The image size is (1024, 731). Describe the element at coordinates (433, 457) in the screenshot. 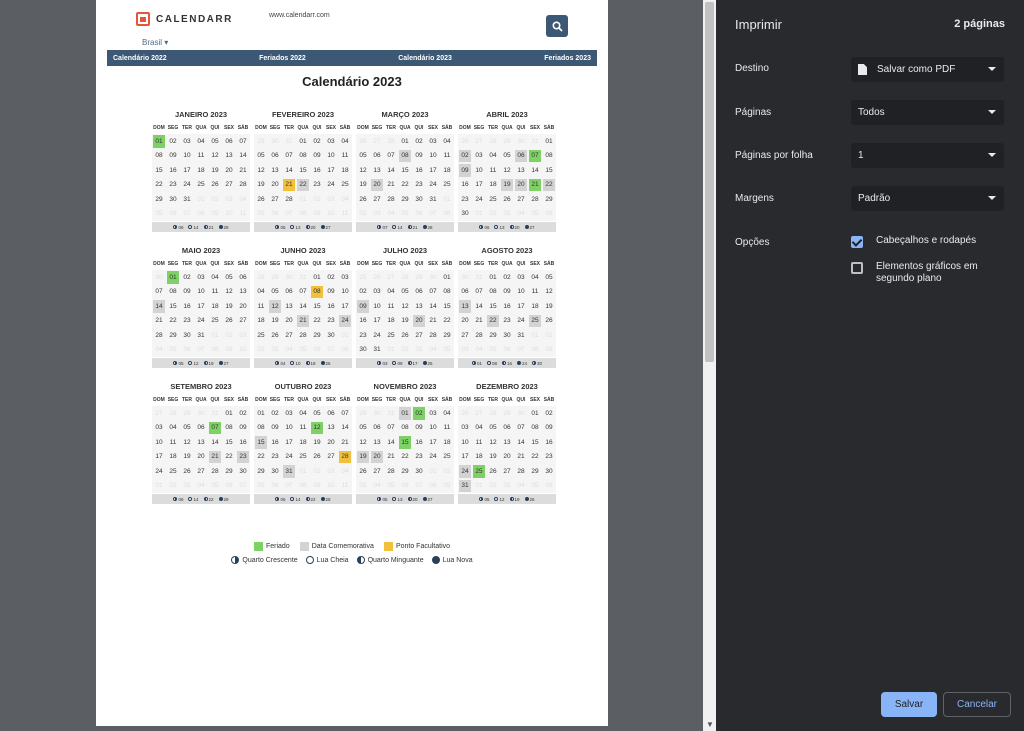

I see `day-cell: 24` at that location.